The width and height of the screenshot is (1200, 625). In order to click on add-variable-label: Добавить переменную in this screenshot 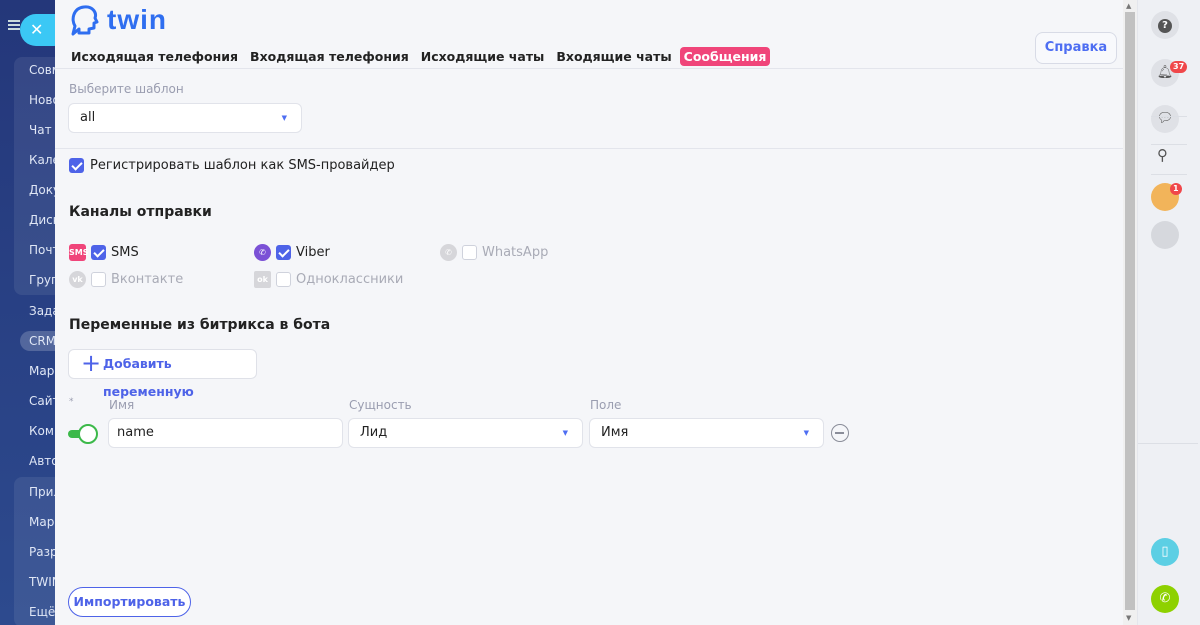, I will do `click(148, 377)`.